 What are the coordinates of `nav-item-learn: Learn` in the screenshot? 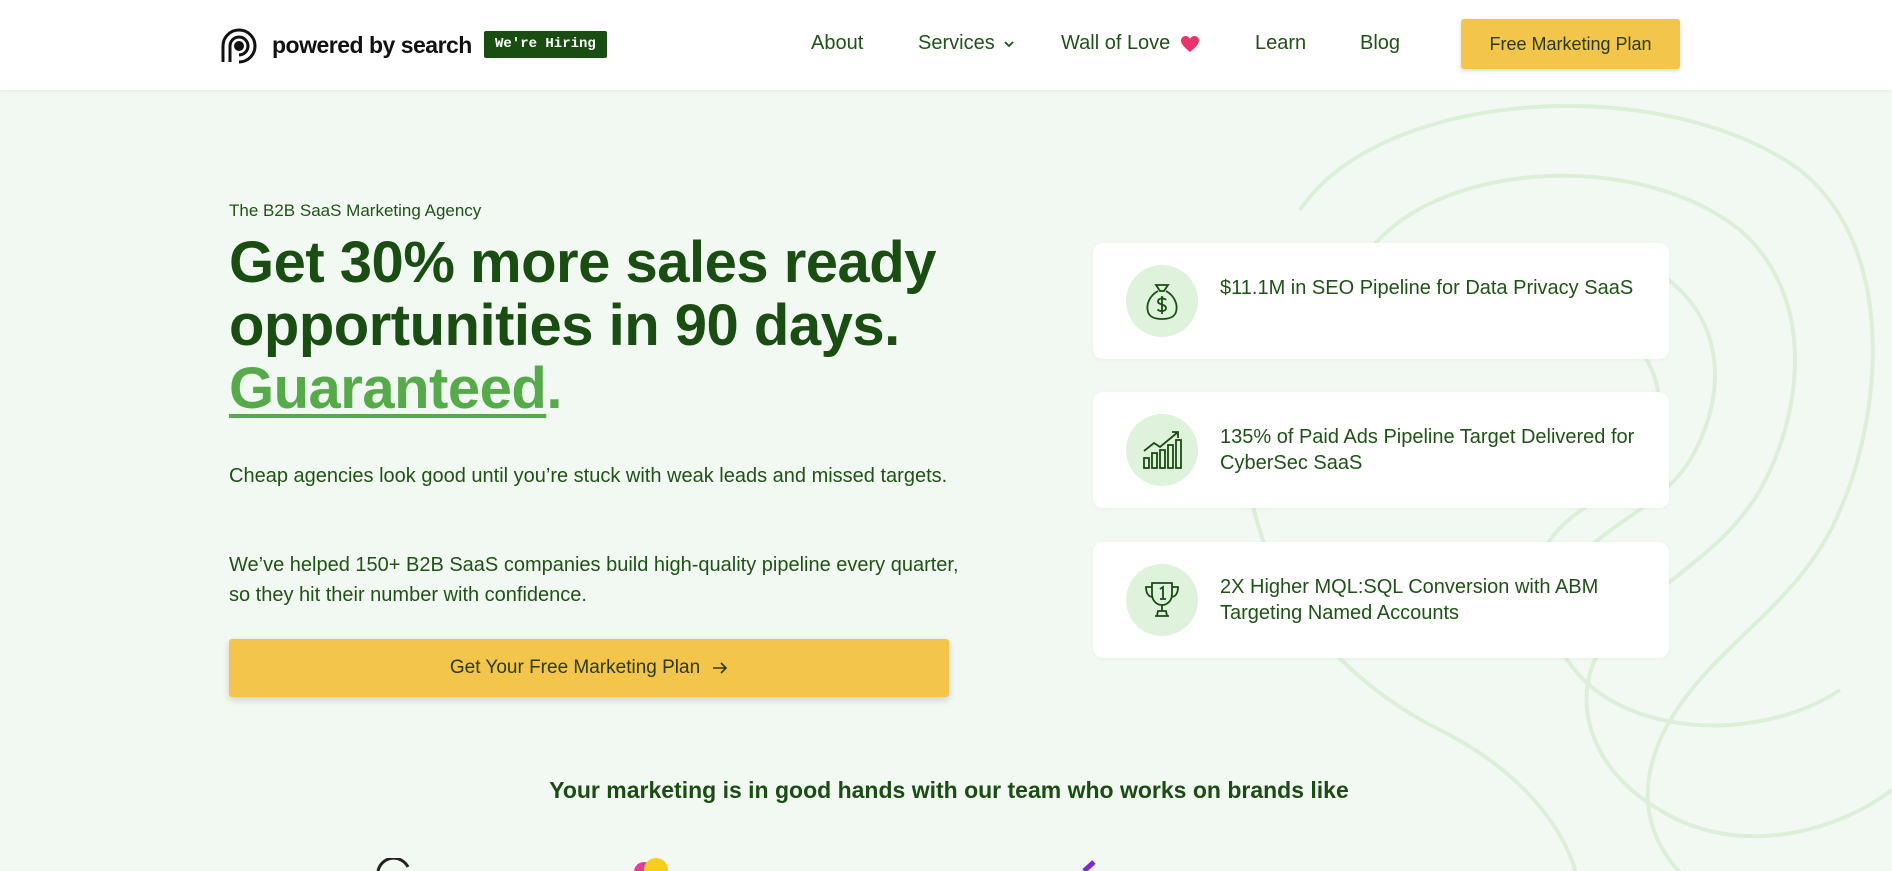 It's located at (1280, 43).